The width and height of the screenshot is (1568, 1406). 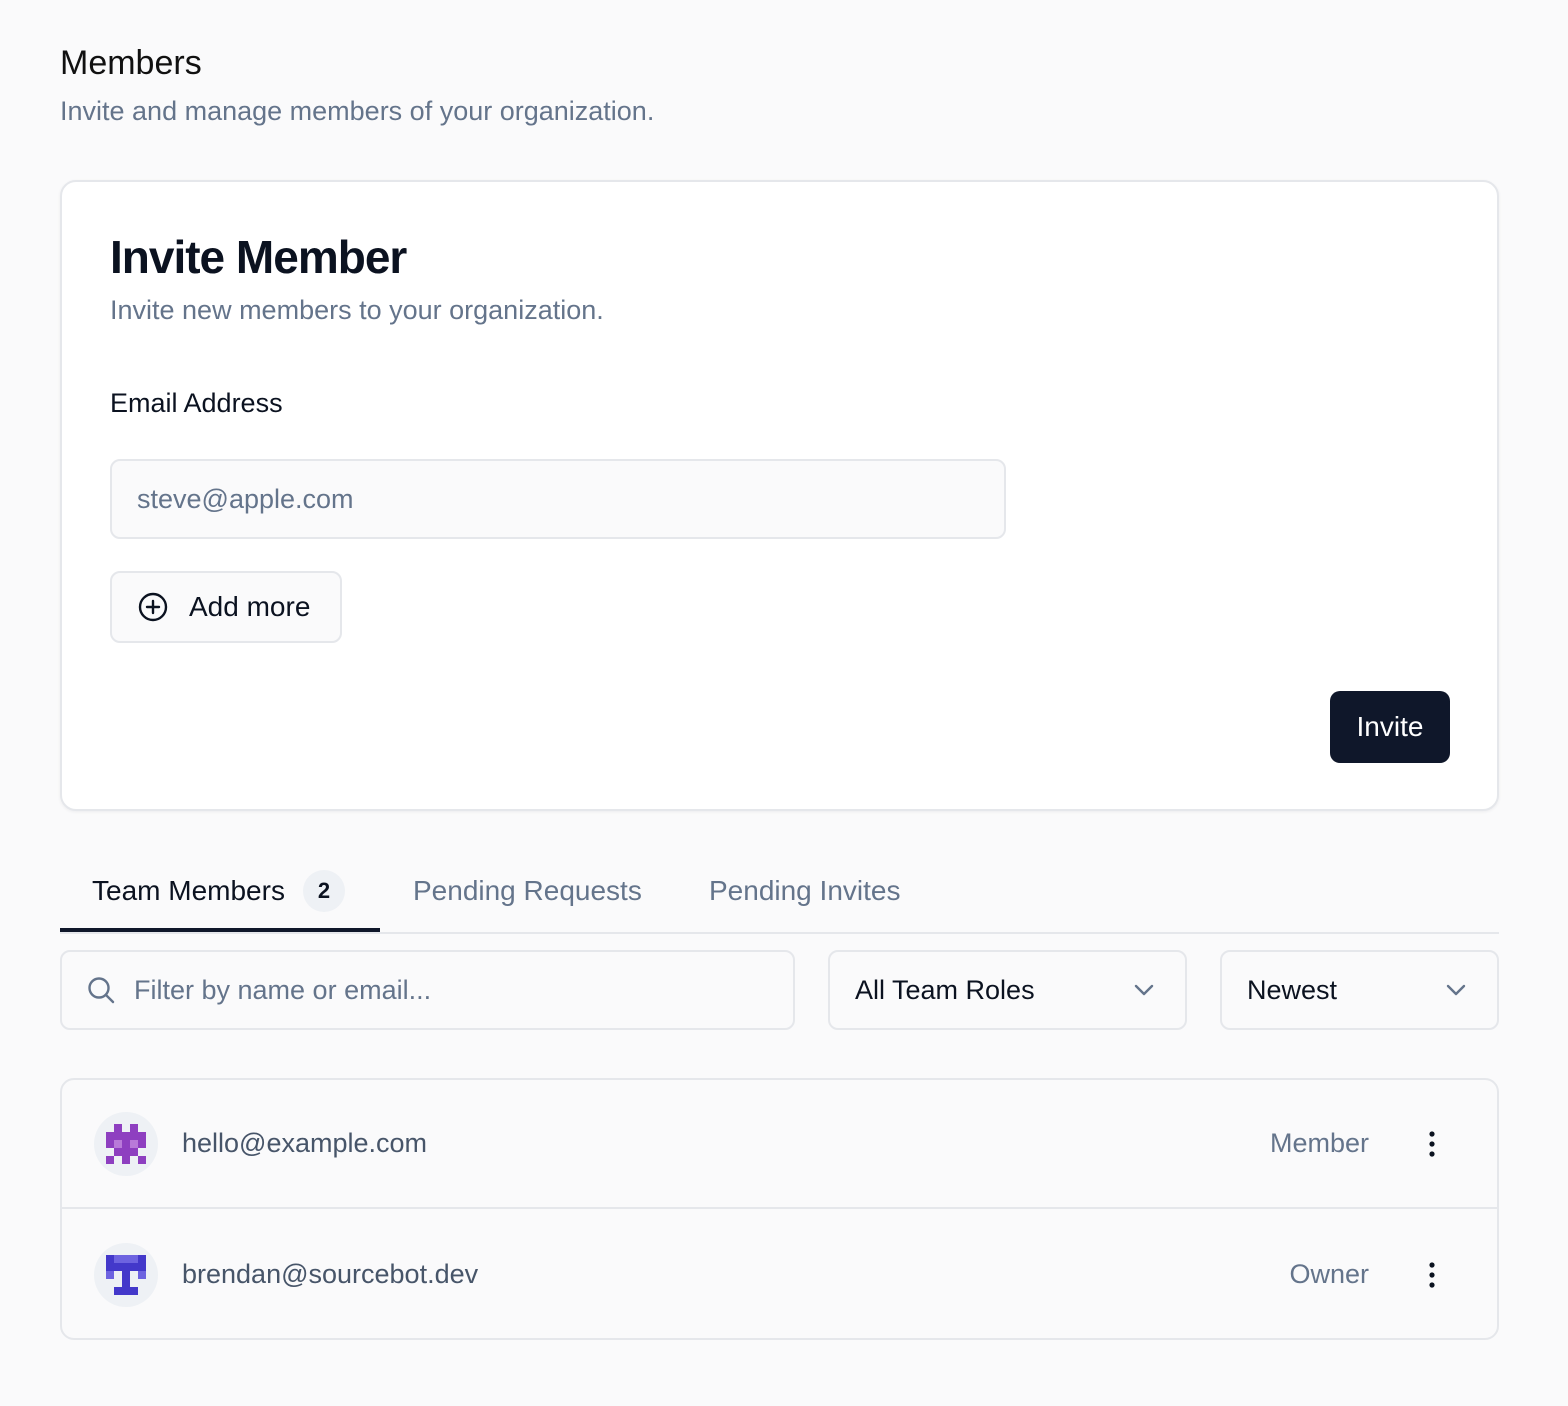 What do you see at coordinates (1319, 1143) in the screenshot?
I see `member-role: Member` at bounding box center [1319, 1143].